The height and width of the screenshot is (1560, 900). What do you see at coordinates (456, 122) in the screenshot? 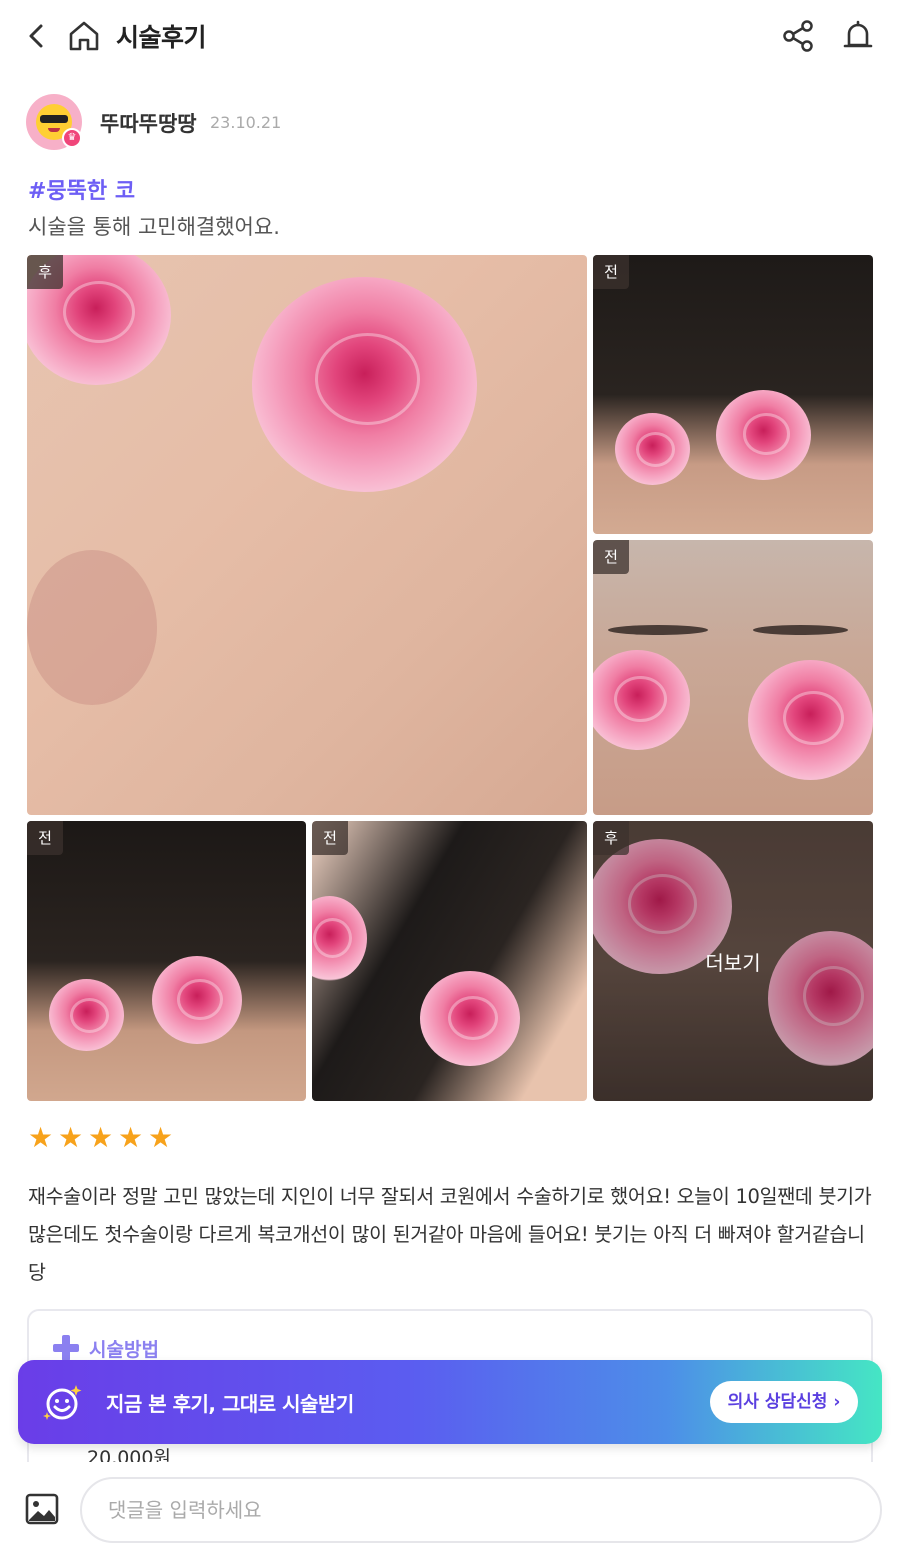
I see `author-row: ♛ 뚜따뚜땅땅 23.10.21` at bounding box center [456, 122].